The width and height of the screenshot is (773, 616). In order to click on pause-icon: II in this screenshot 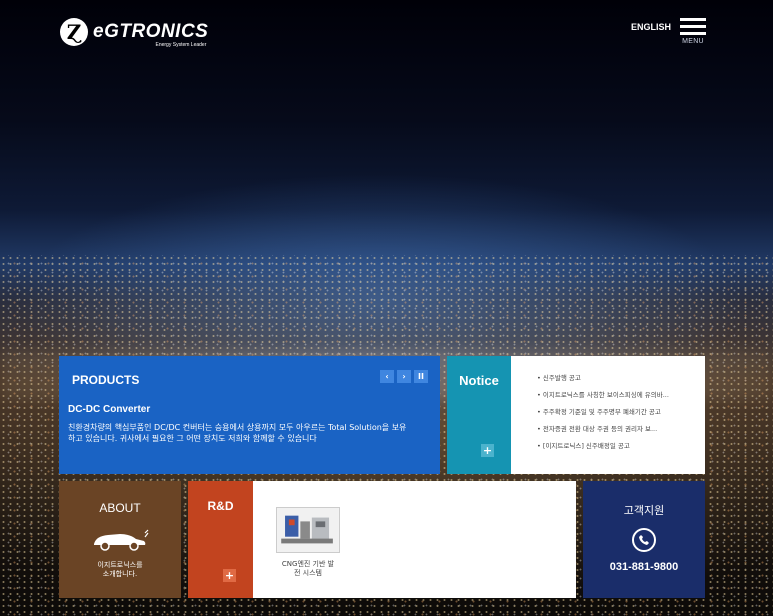, I will do `click(421, 376)`.